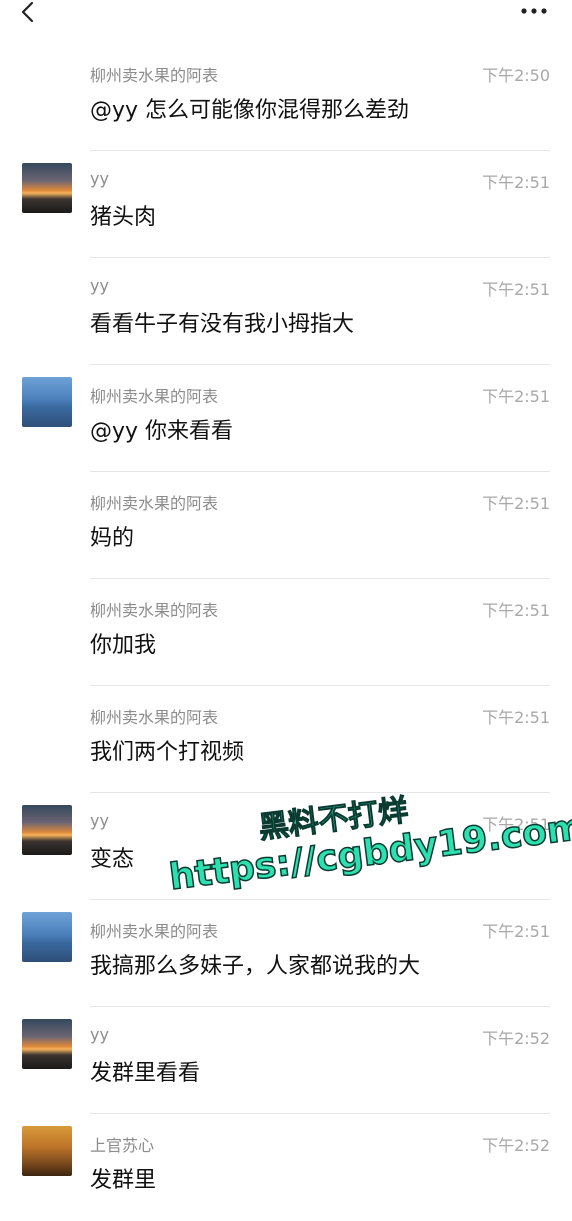  Describe the element at coordinates (250, 110) in the screenshot. I see `message-text: @yy 怎么可能像你混得那么差劲` at that location.